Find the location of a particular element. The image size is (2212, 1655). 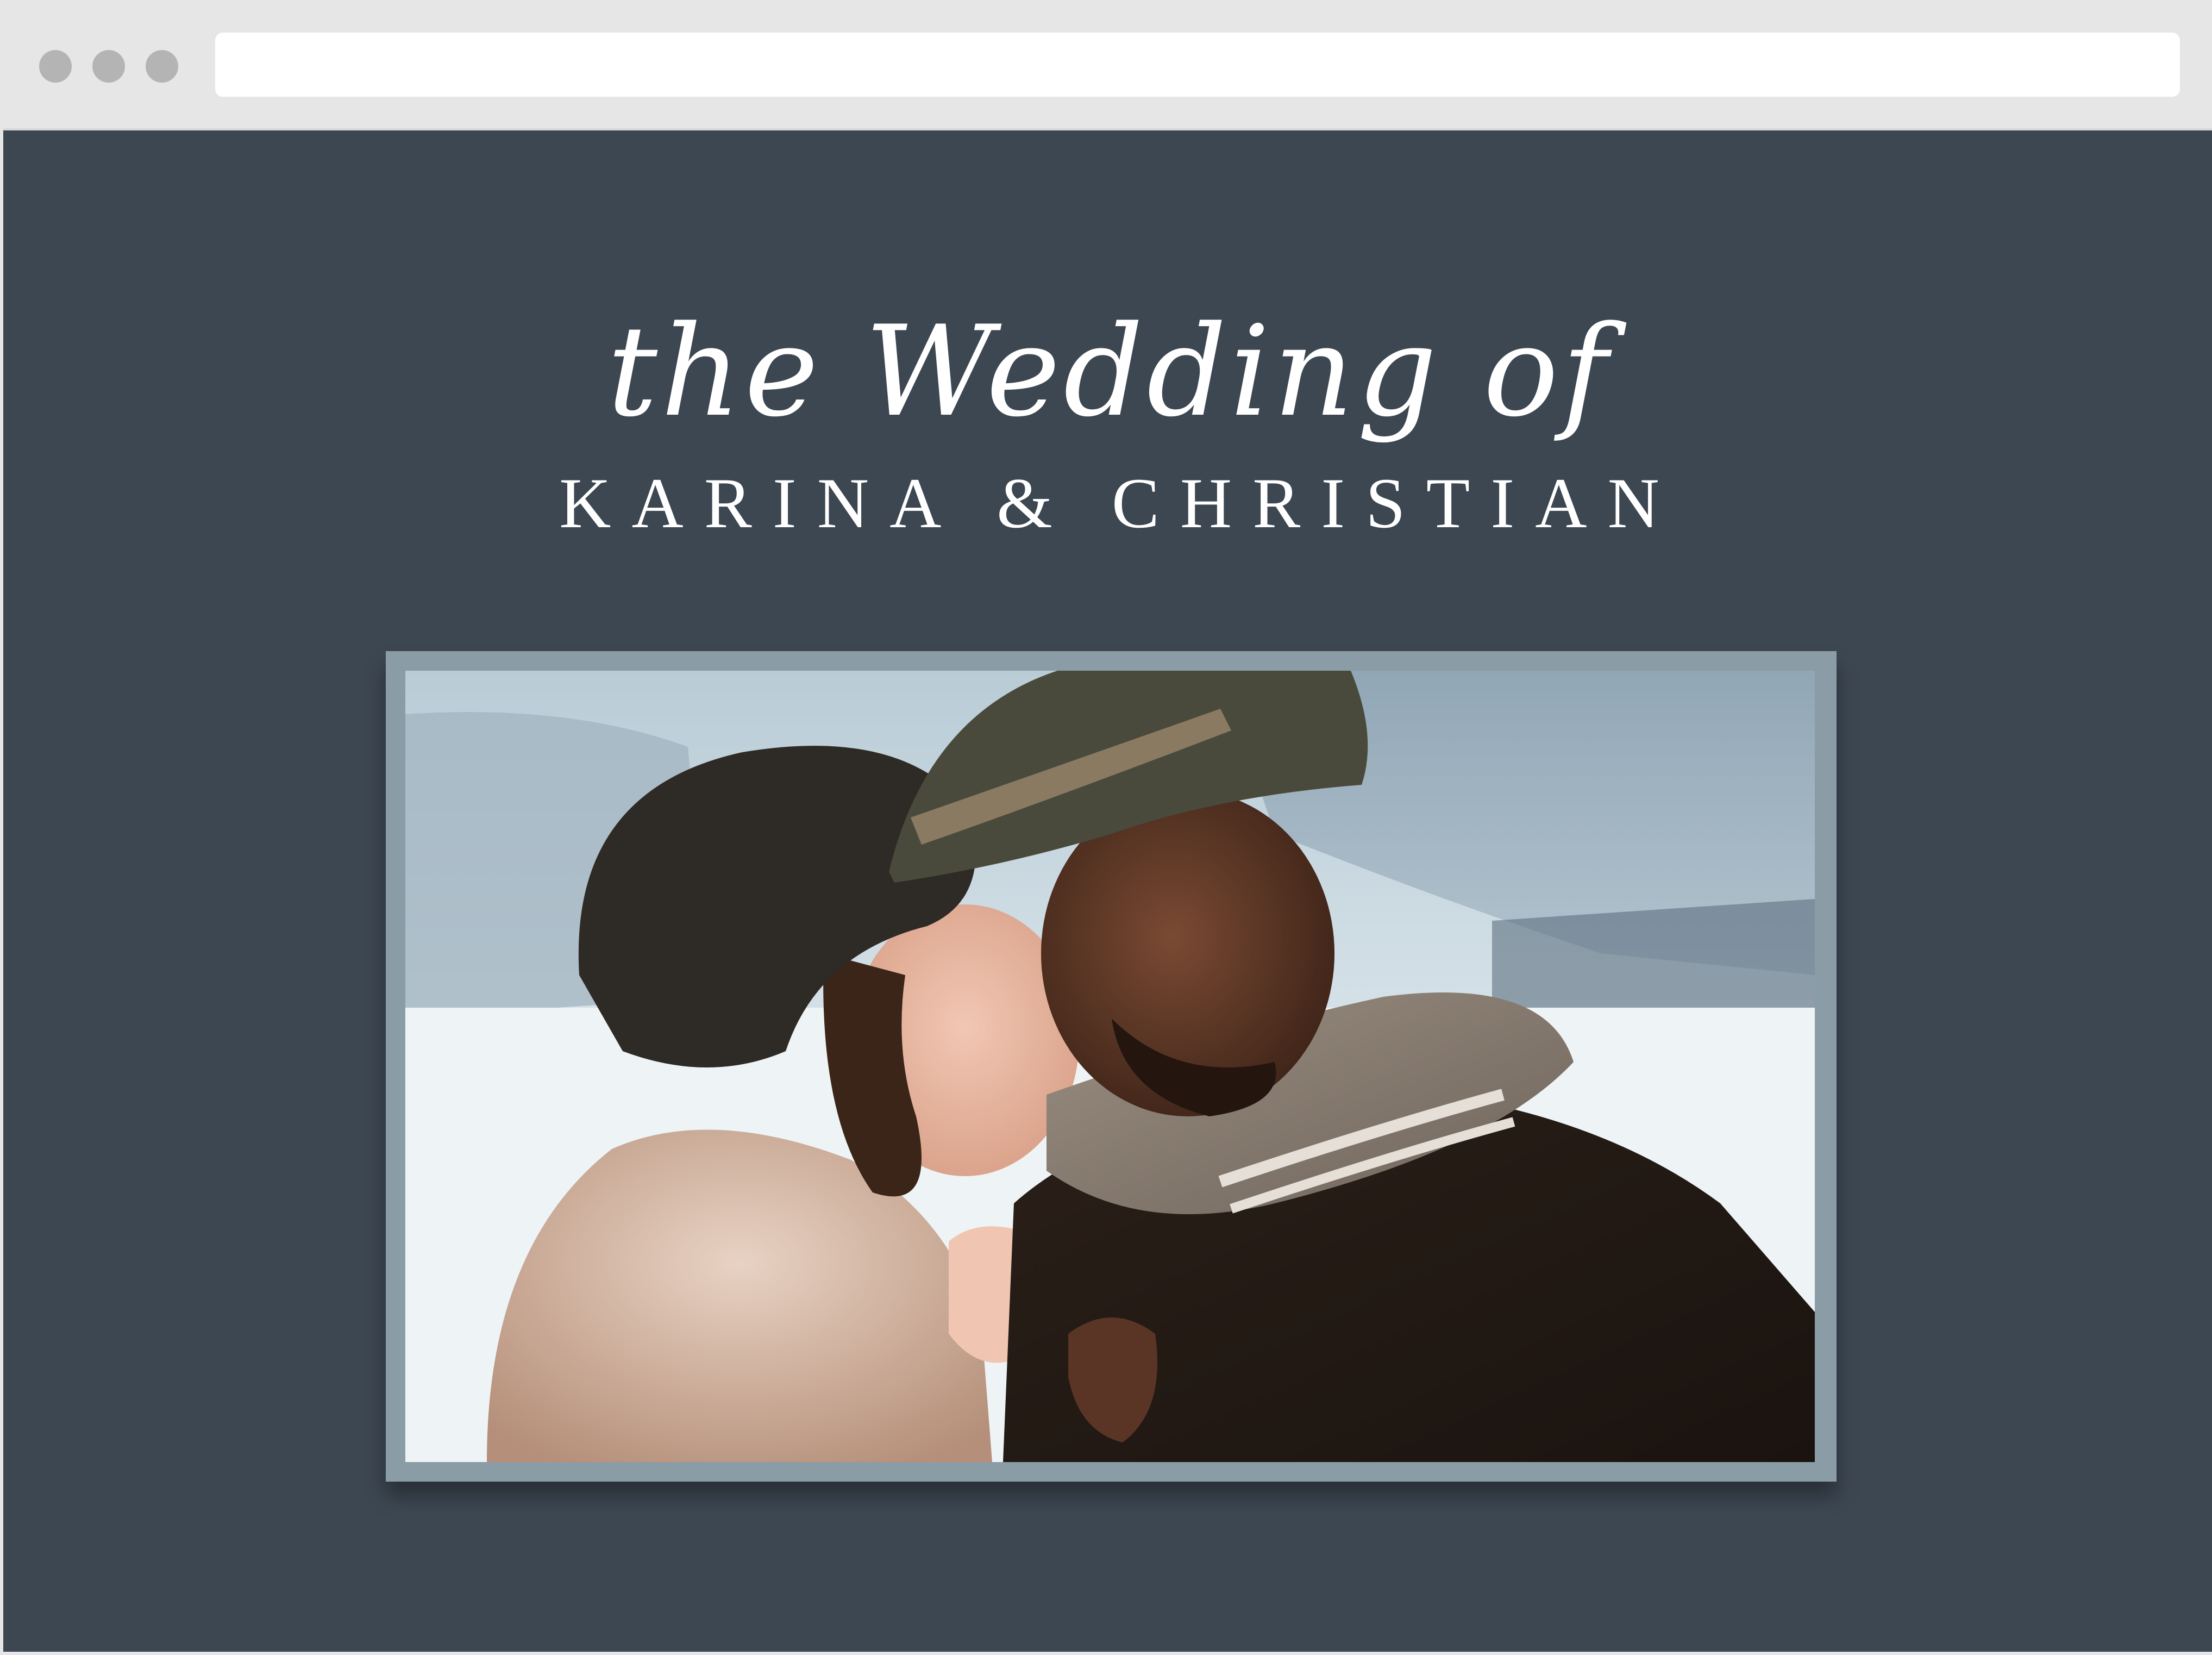

browser-toolbar is located at coordinates (1107, 65).